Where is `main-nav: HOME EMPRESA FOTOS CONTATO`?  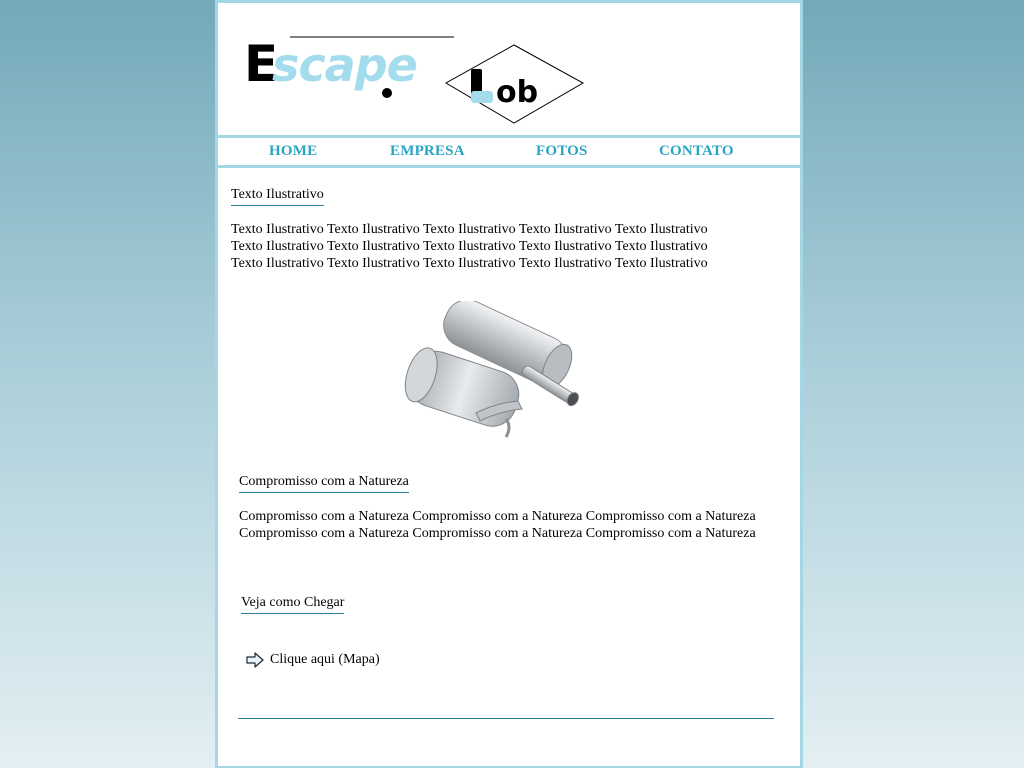
main-nav: HOME EMPRESA FOTOS CONTATO is located at coordinates (509, 151).